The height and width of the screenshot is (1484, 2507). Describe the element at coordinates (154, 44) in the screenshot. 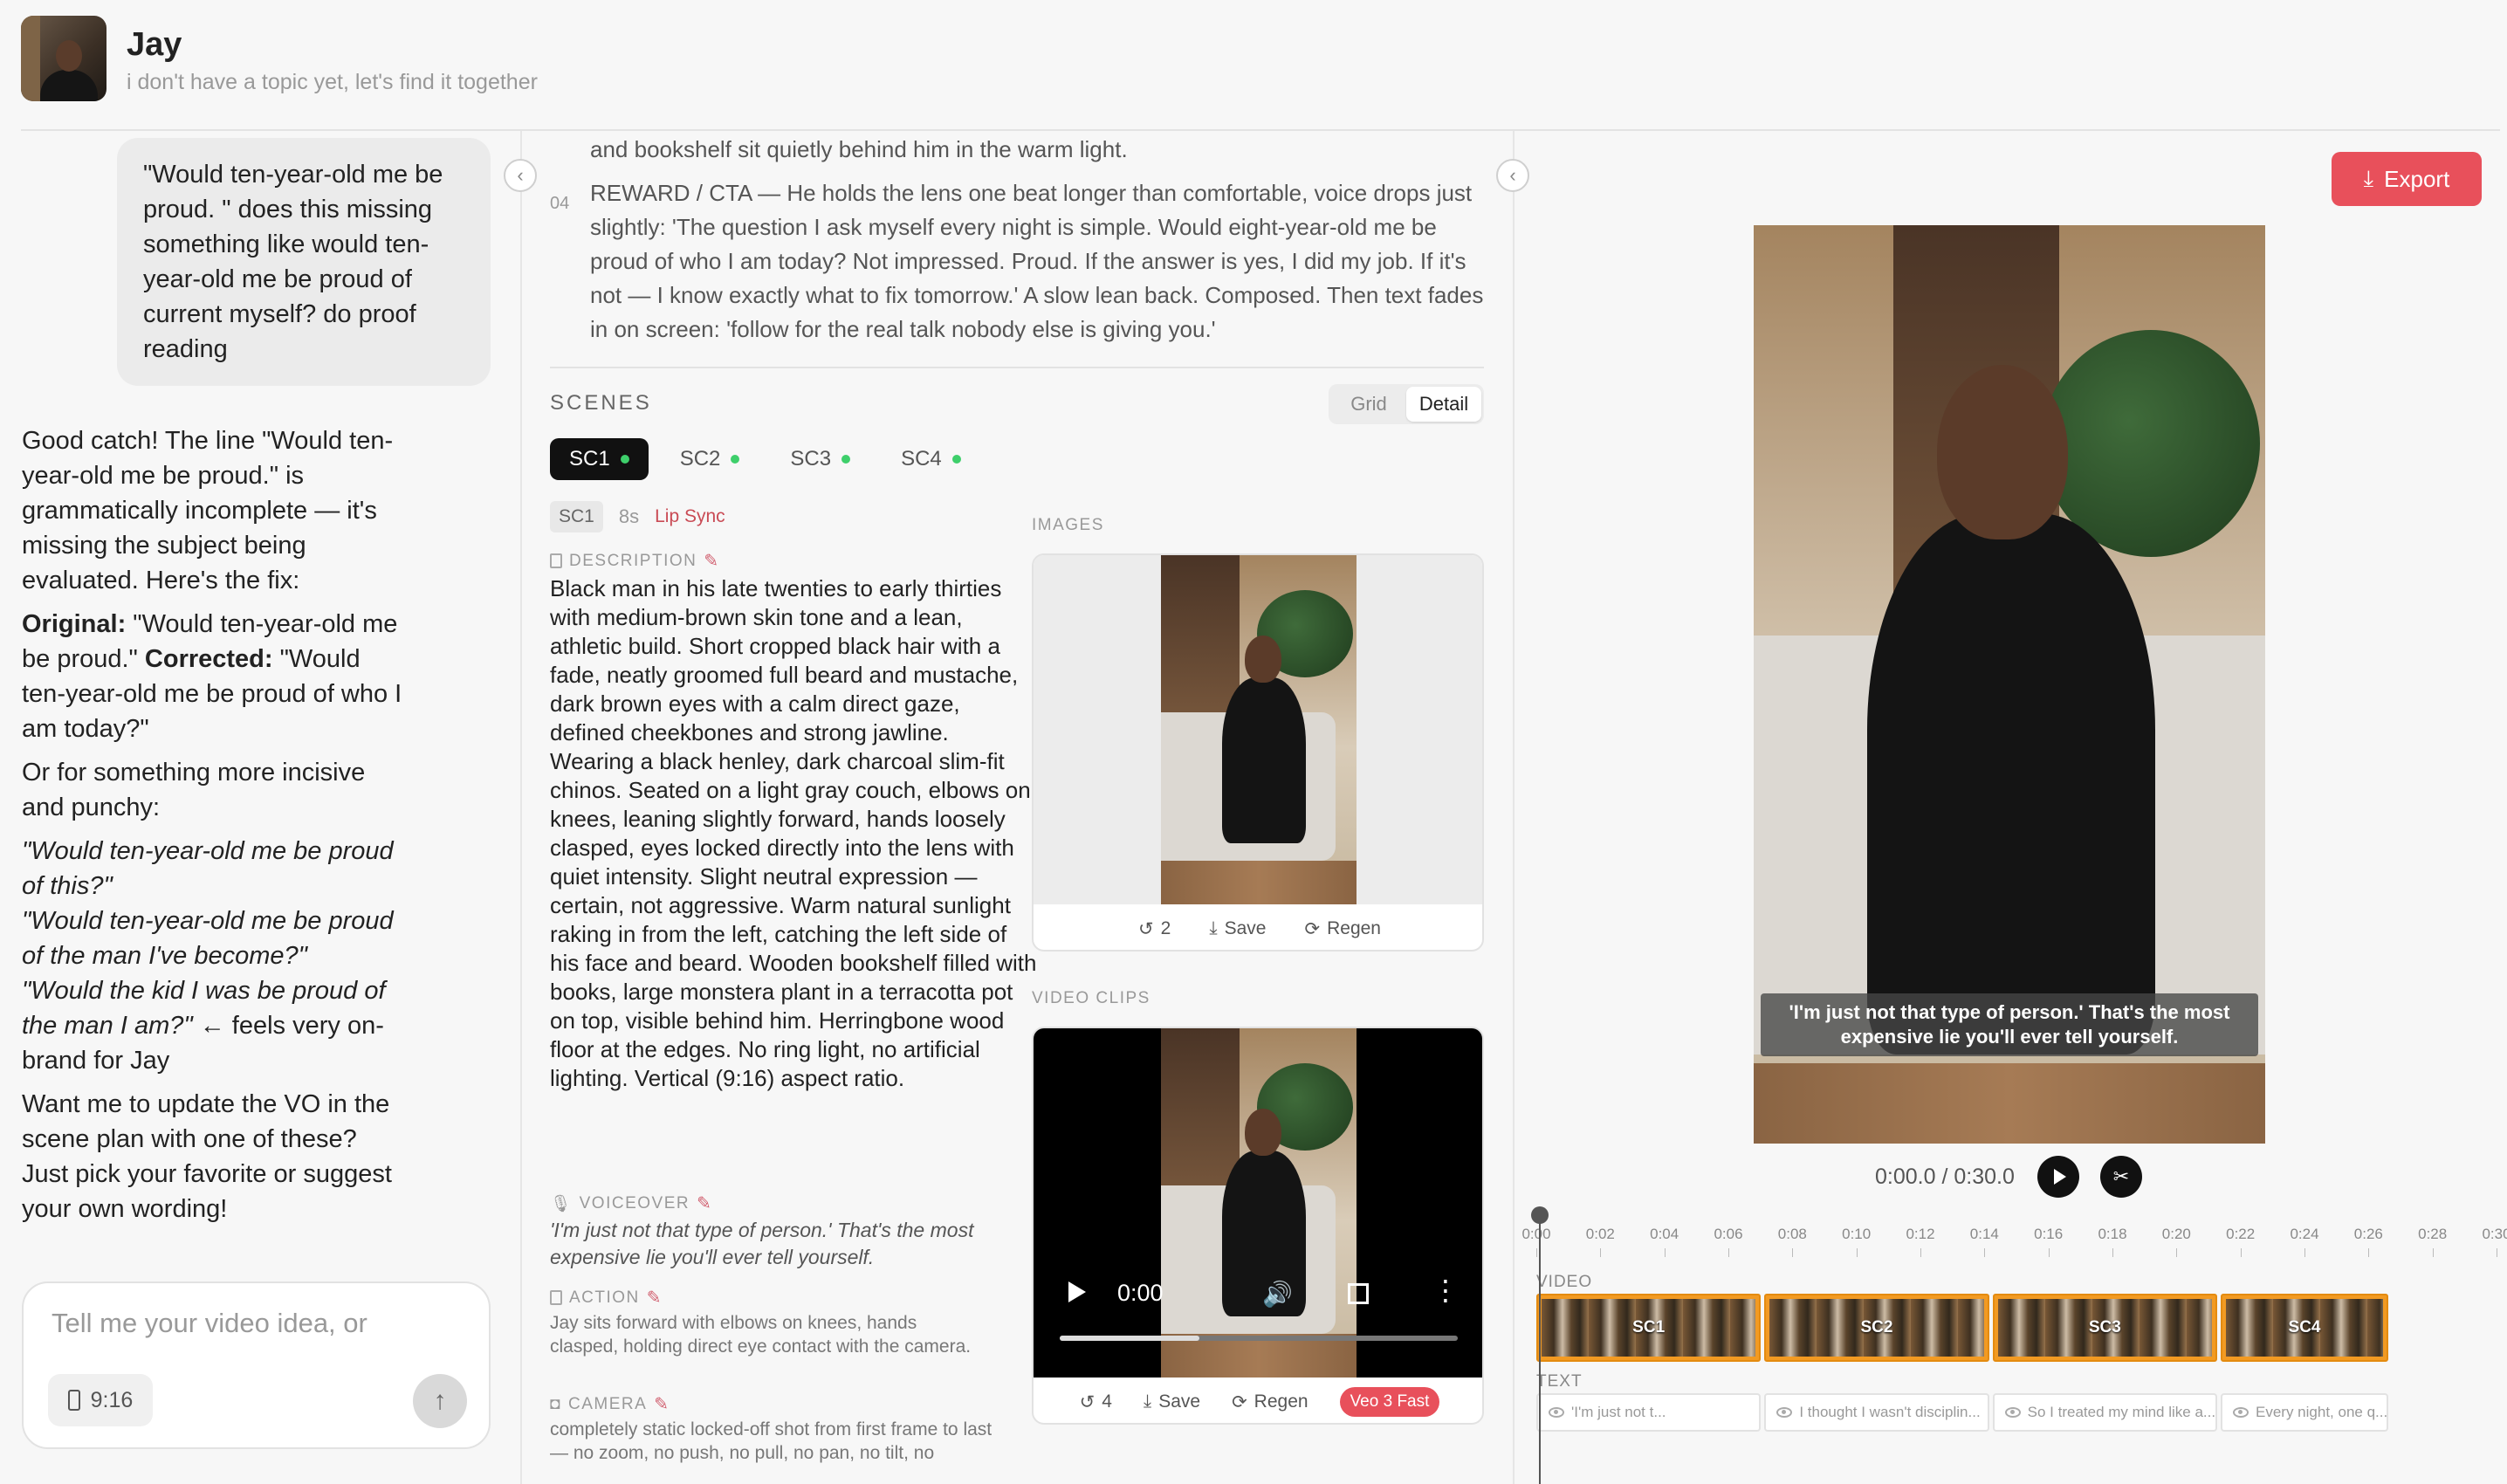

I see `user-name: Jay` at that location.